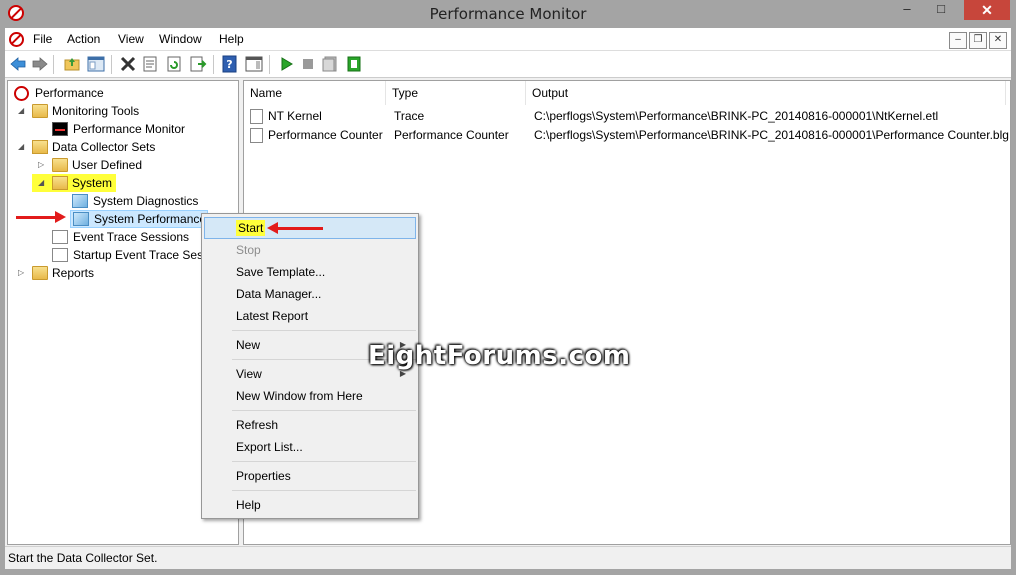  Describe the element at coordinates (72, 64) in the screenshot. I see `up-folder-icon` at that location.